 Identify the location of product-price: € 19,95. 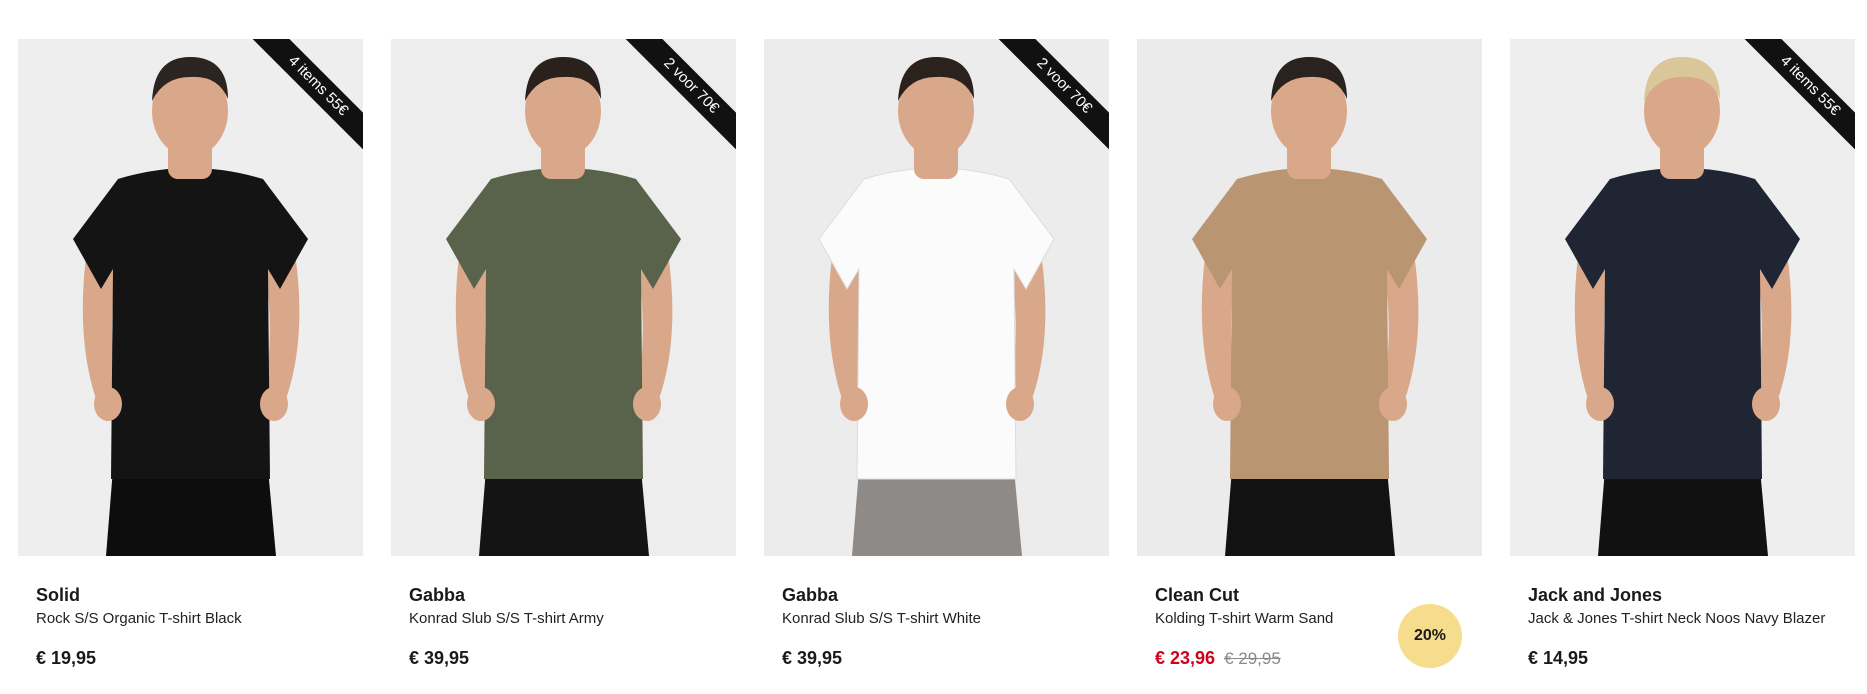
(66, 658).